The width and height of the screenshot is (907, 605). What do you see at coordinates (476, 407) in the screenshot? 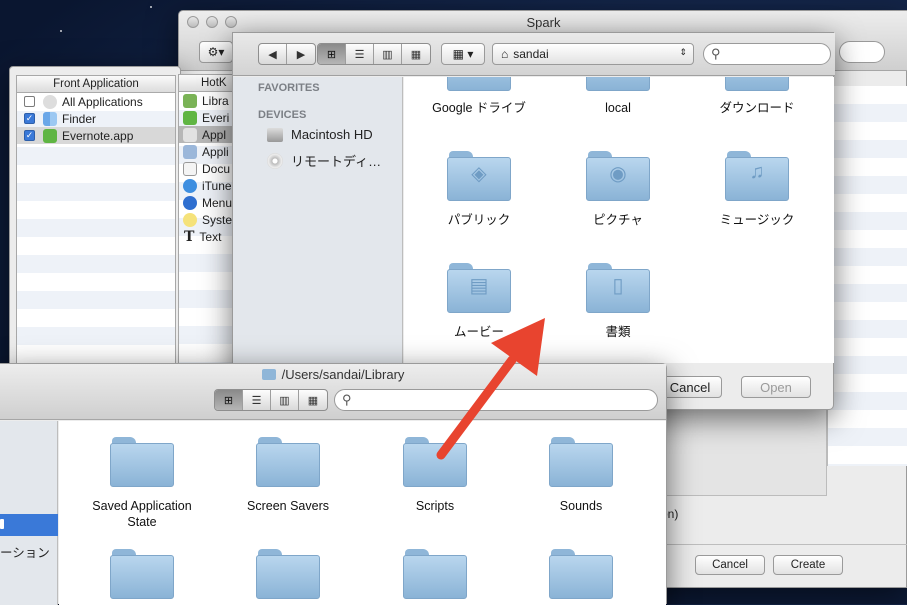
I see `arrow-shaft` at bounding box center [476, 407].